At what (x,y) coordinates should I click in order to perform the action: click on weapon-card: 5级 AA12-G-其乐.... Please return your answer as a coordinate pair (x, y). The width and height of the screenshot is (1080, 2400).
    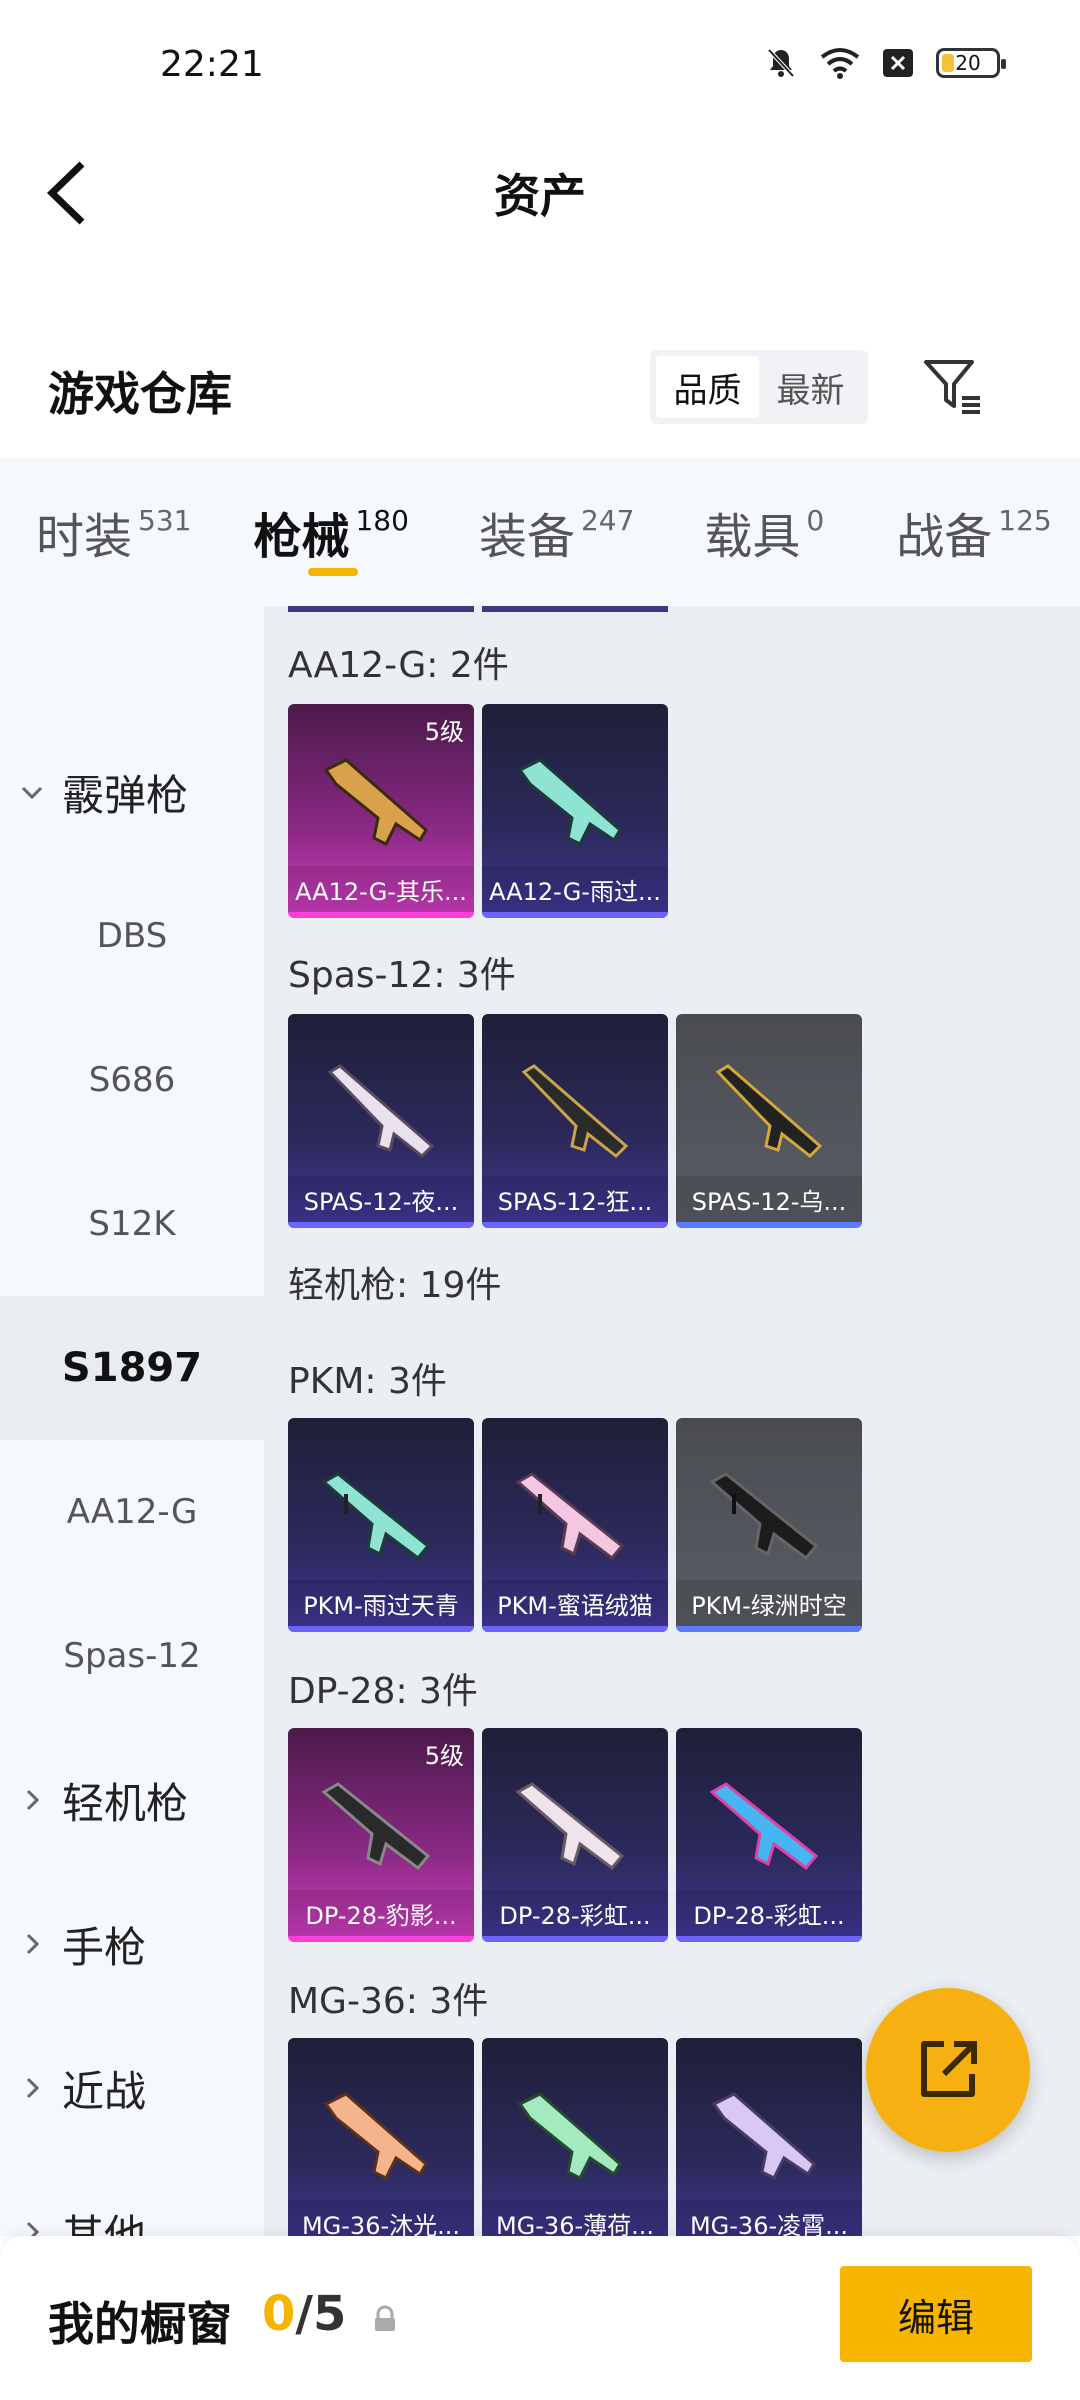
    Looking at the image, I should click on (381, 811).